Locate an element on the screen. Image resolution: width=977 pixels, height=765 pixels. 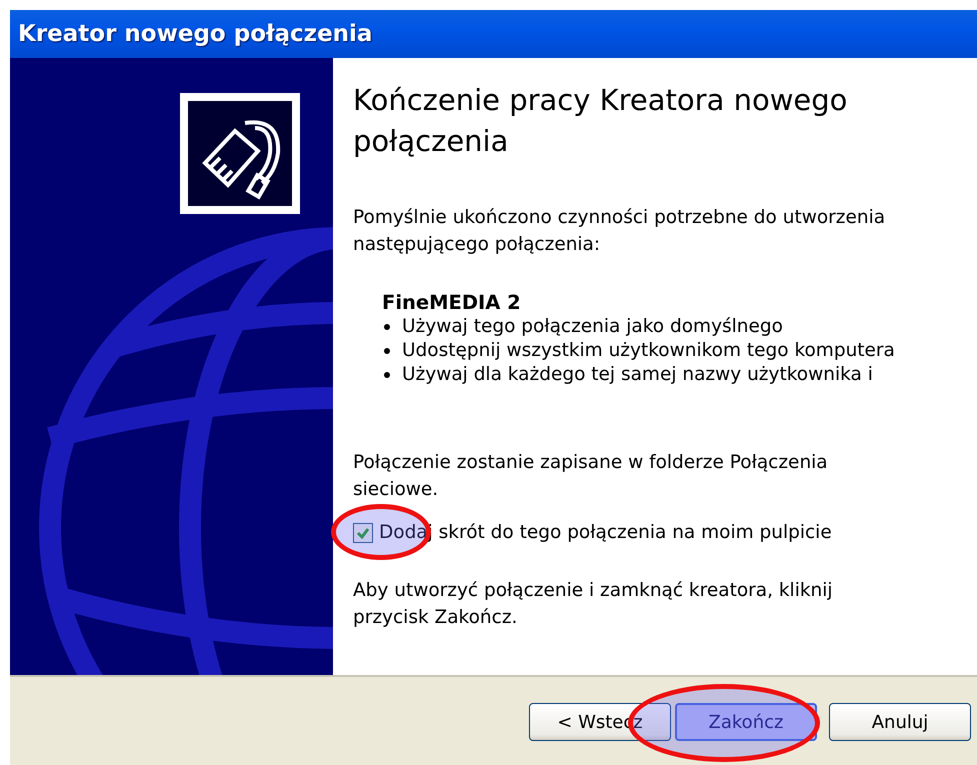
setting-text: Używaj dla każdego tej samej nazwy użytkownika i is located at coordinates (637, 375).